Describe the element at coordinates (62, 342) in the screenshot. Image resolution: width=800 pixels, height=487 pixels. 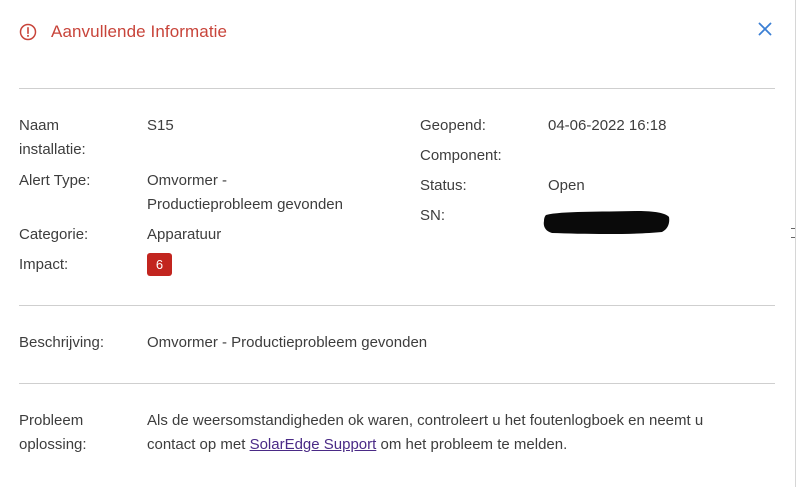
I see `beschrijving-label: Beschrijving:` at that location.